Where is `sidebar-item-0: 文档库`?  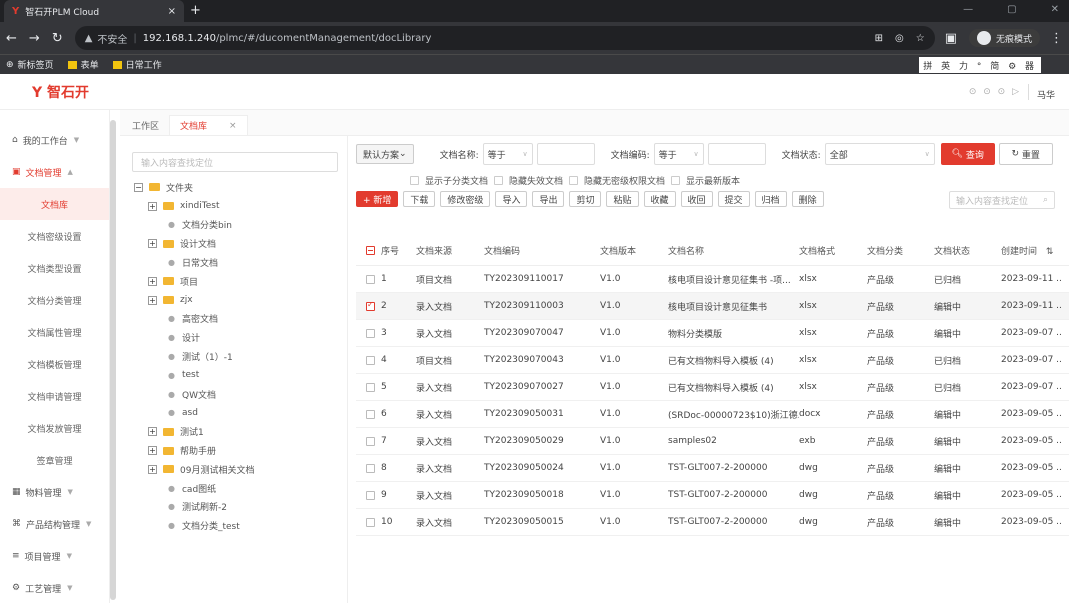 sidebar-item-0: 文档库 is located at coordinates (54, 204).